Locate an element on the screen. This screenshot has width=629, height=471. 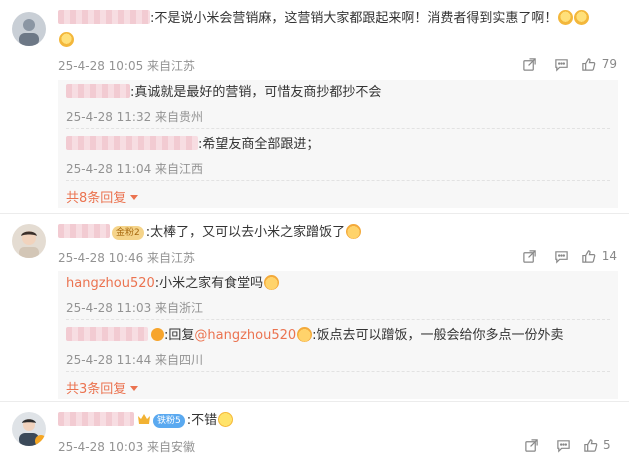
comment-actions: 14 is located at coordinates (565, 256).